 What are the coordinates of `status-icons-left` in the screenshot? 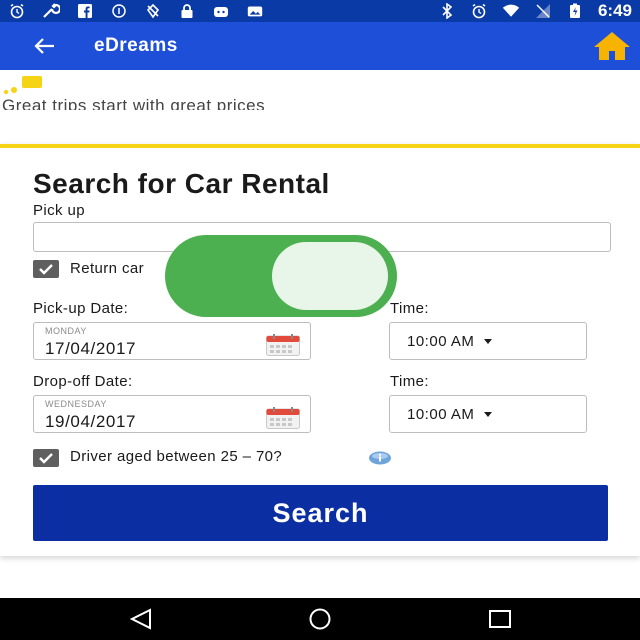 It's located at (136, 11).